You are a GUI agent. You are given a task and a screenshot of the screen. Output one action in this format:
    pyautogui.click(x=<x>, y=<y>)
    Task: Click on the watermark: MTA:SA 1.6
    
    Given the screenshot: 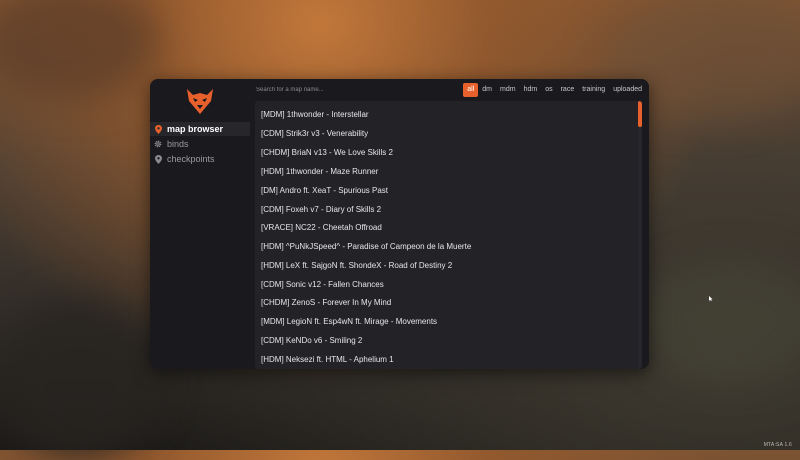 What is the action you would take?
    pyautogui.click(x=777, y=445)
    